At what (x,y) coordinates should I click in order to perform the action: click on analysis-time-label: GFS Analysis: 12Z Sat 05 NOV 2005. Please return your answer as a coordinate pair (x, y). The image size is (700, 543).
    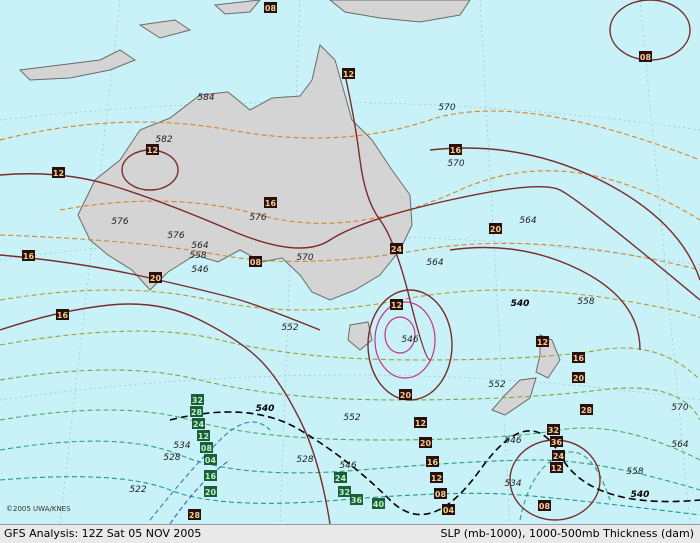
    Looking at the image, I should click on (103, 533).